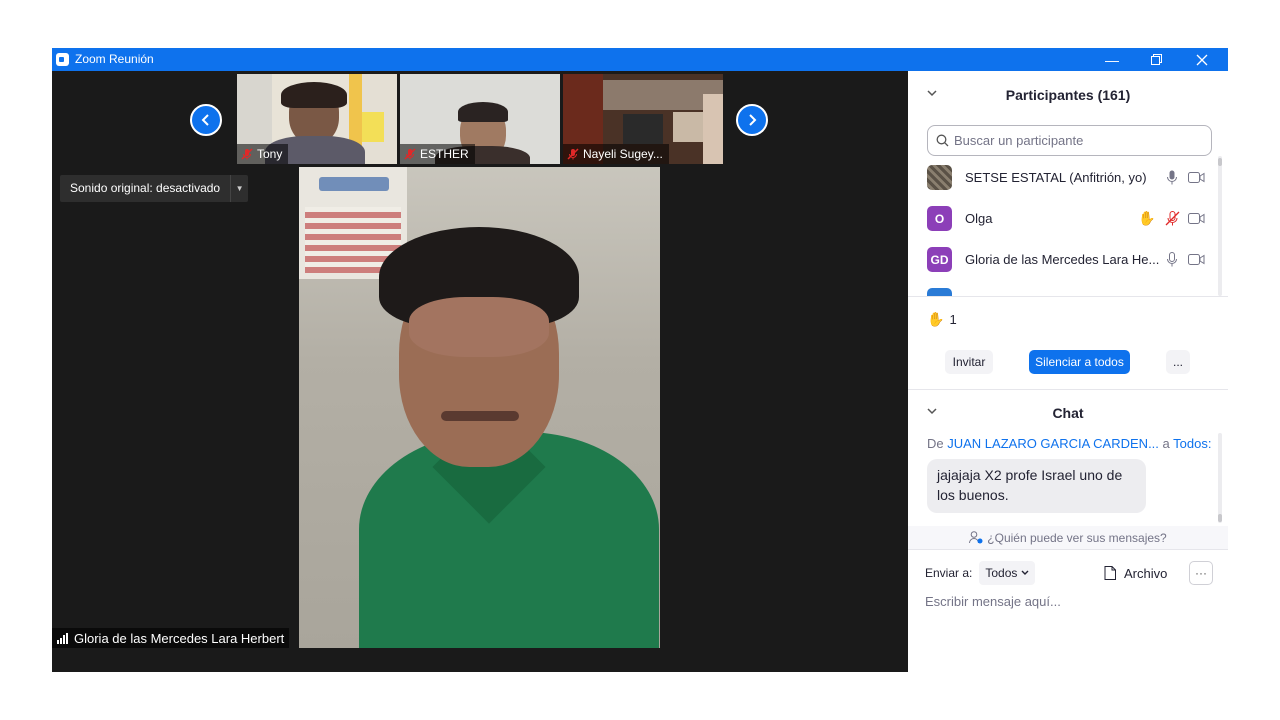 The image size is (1280, 720). Describe the element at coordinates (979, 218) in the screenshot. I see `participant-name: Olga` at that location.